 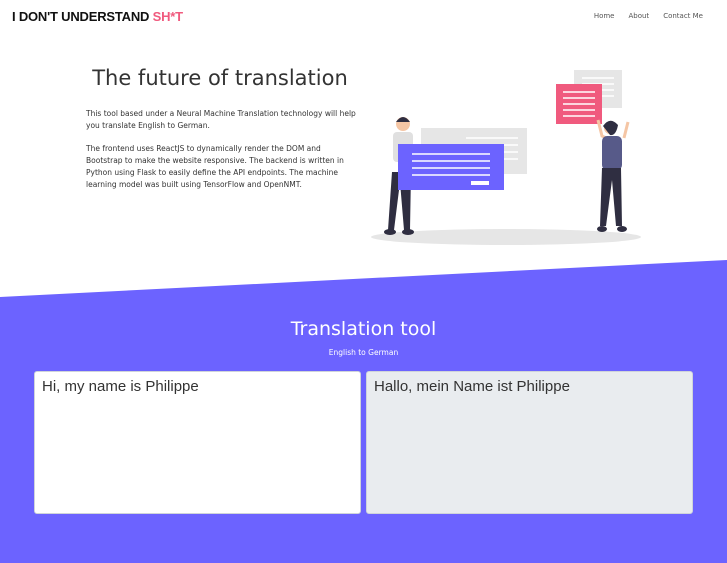 What do you see at coordinates (363, 352) in the screenshot?
I see `translation-direction-label: English to German` at bounding box center [363, 352].